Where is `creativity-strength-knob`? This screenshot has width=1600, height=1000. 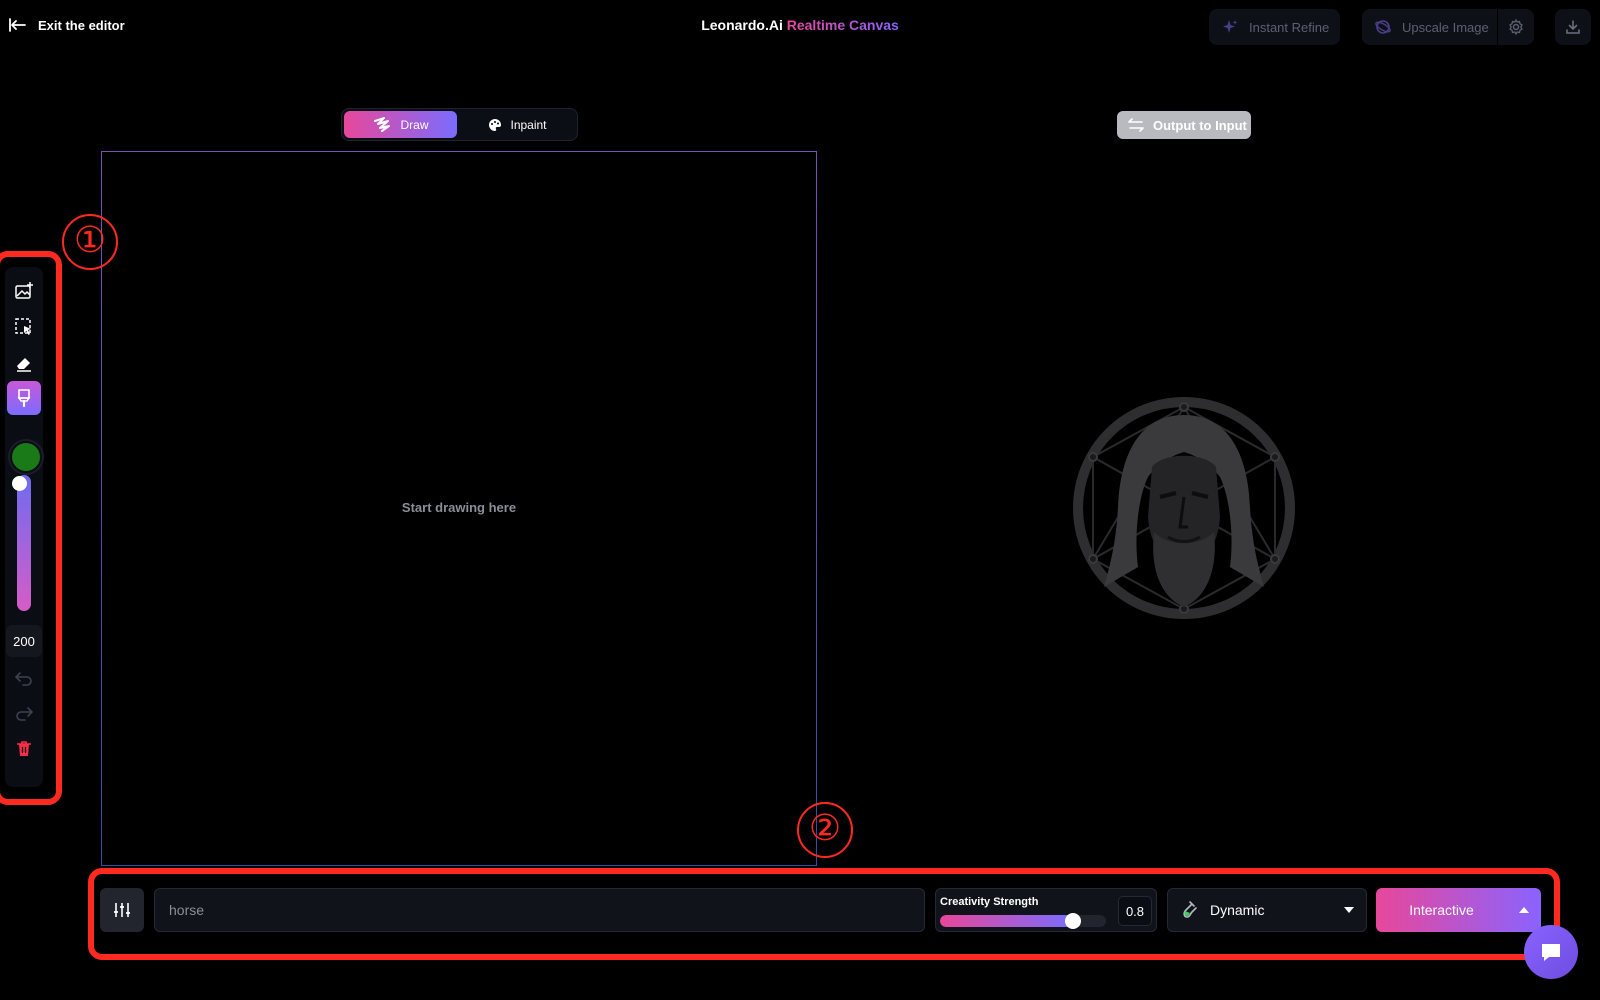
creativity-strength-knob is located at coordinates (1072, 921).